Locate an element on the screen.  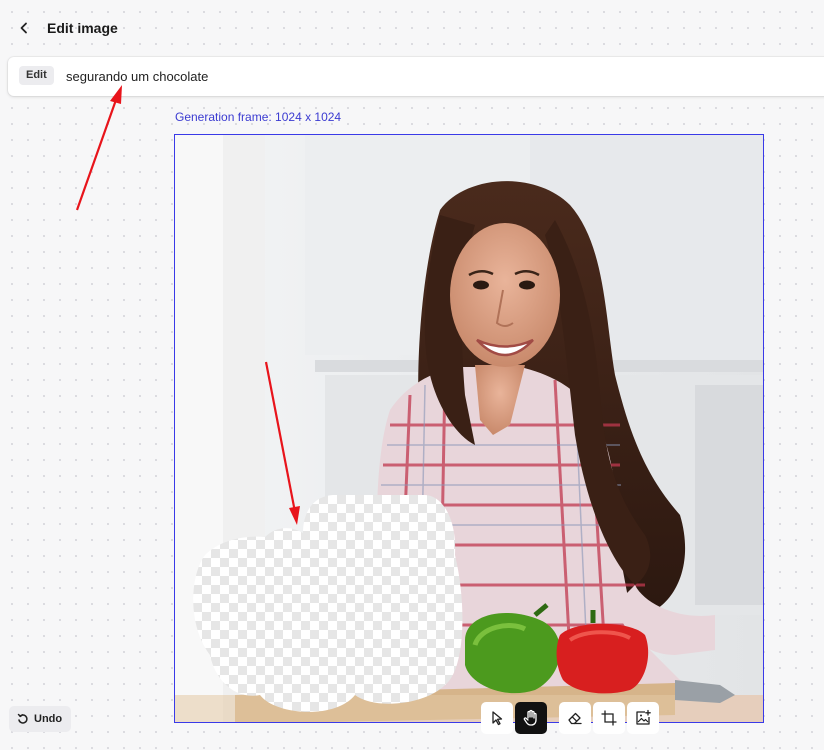
edit-mode-badge: Edit is located at coordinates (36, 75).